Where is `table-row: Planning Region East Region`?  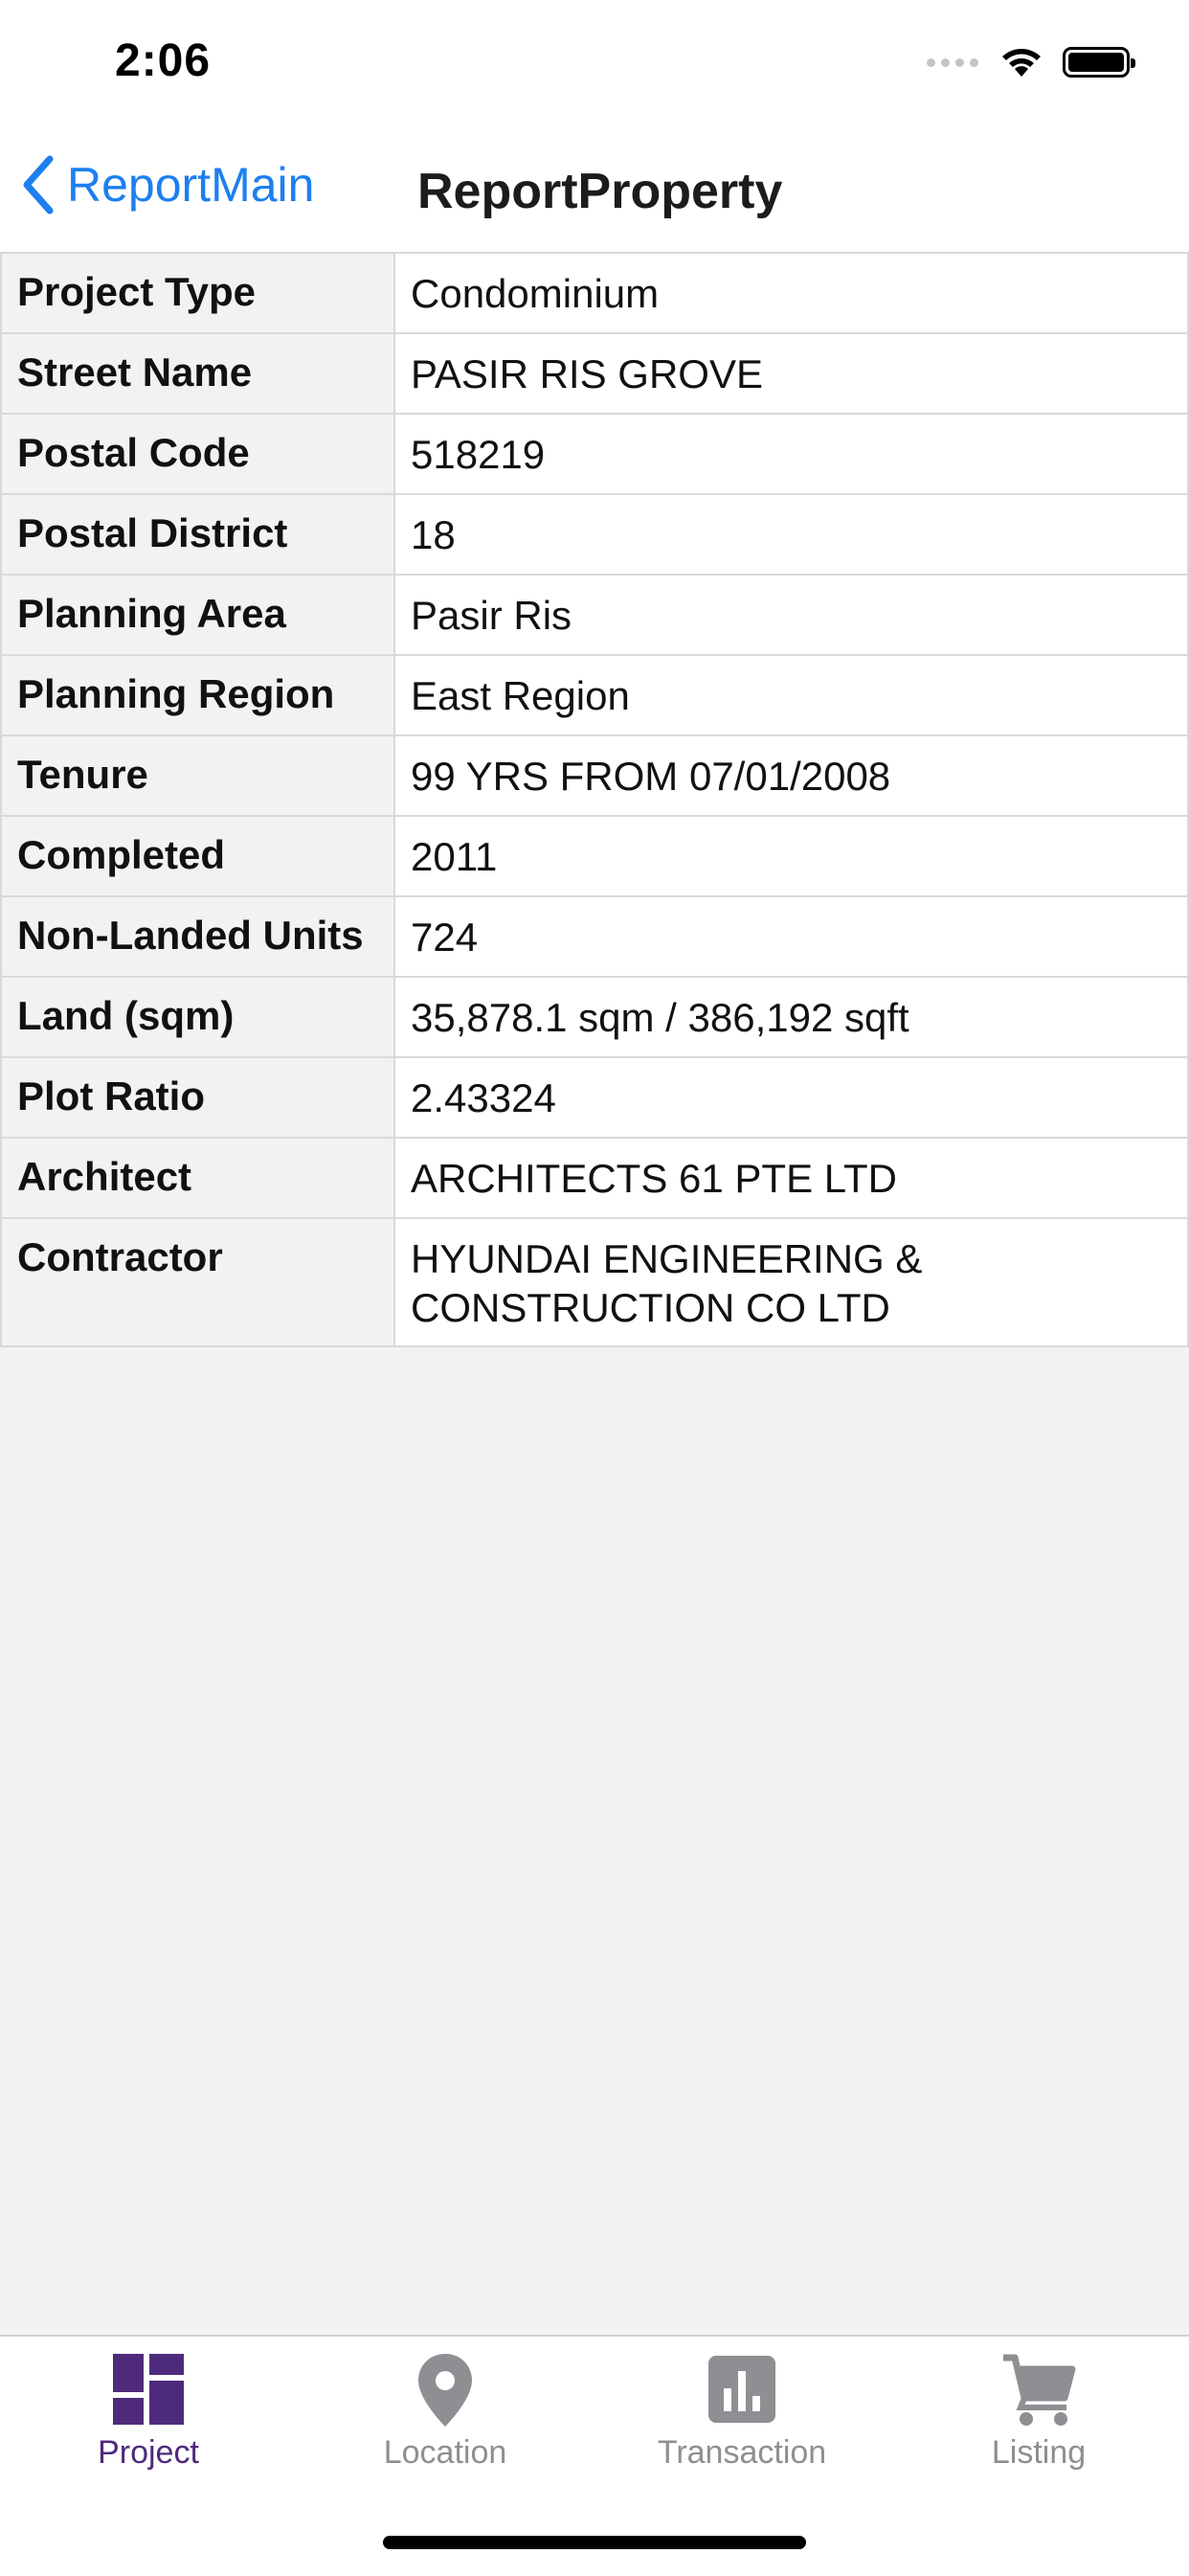
table-row: Planning Region East Region is located at coordinates (594, 695).